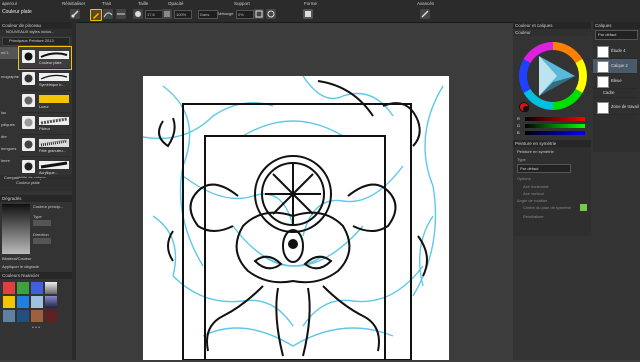  I want to click on symmetry-type-label: Type, so click(521, 159).